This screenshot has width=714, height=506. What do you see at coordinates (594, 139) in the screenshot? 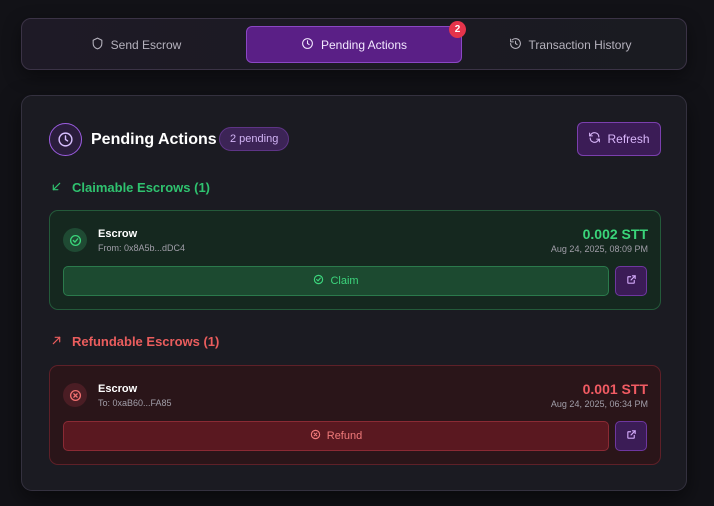
I see `refresh-icon` at bounding box center [594, 139].